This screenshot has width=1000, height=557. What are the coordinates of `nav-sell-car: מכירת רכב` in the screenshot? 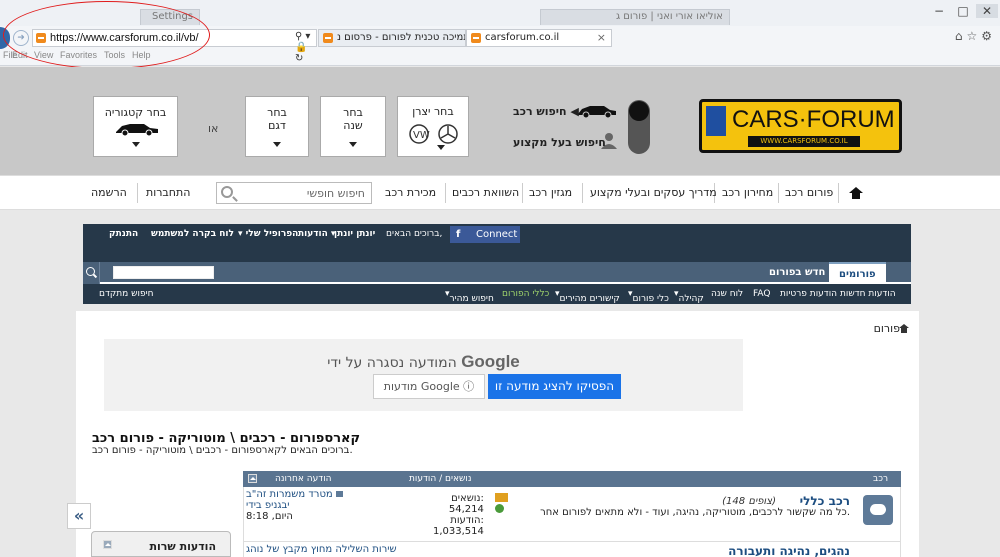 It's located at (410, 193).